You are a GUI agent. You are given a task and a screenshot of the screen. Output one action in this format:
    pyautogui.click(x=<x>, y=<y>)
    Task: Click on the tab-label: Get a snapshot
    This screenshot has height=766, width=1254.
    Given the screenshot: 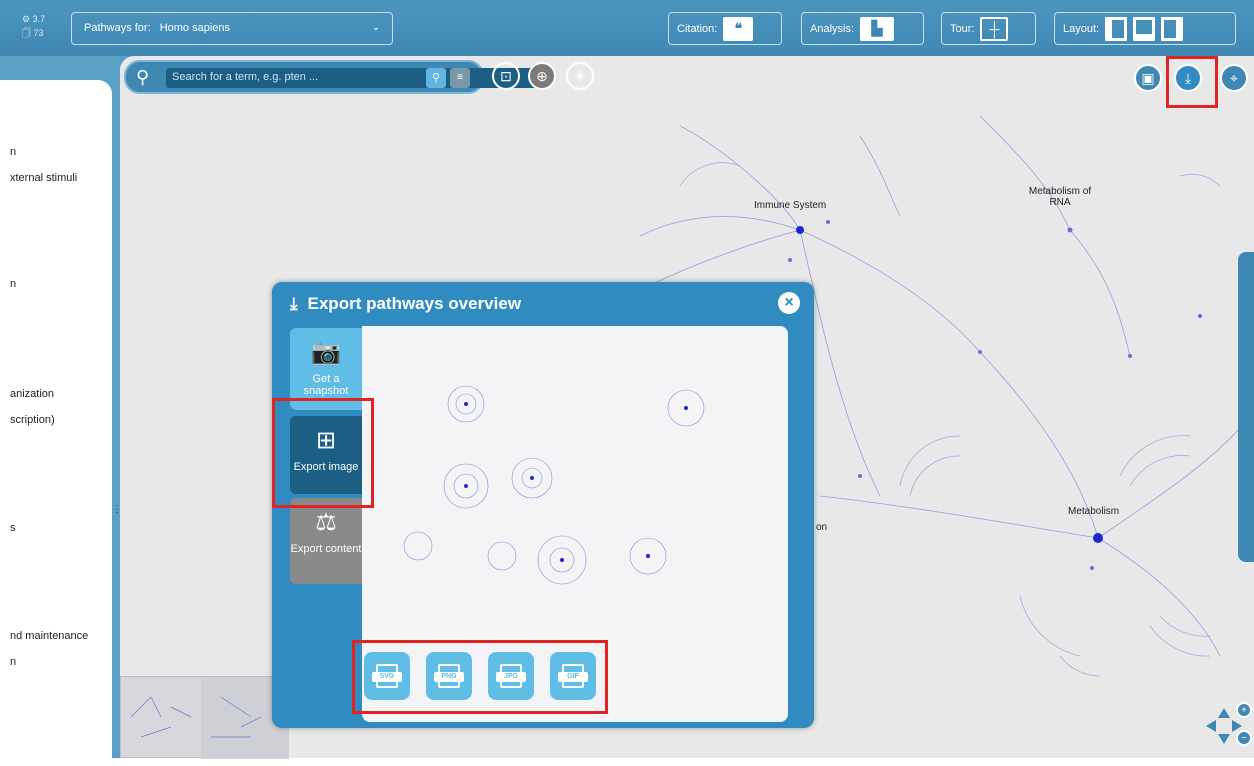 What is the action you would take?
    pyautogui.click(x=326, y=385)
    